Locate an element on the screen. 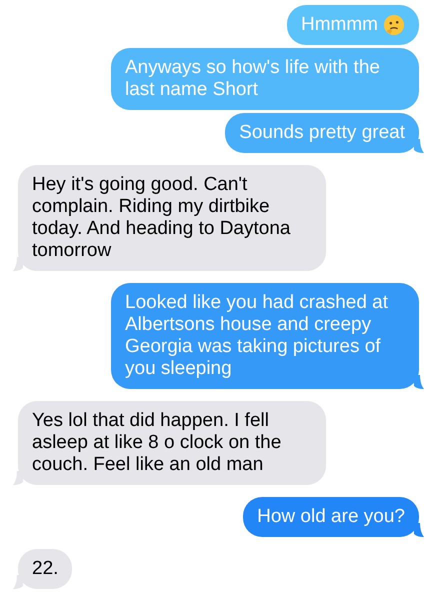 This screenshot has width=437, height=600. sent-message-bubble: Hmmmm is located at coordinates (352, 25).